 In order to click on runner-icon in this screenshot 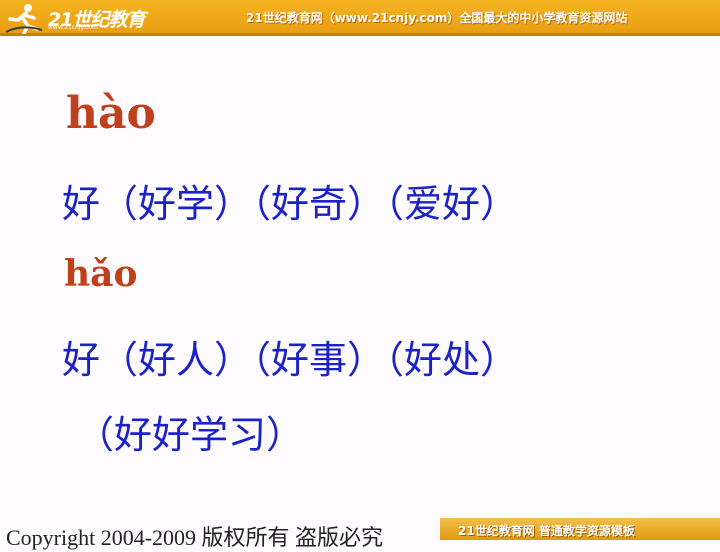, I will do `click(24, 19)`.